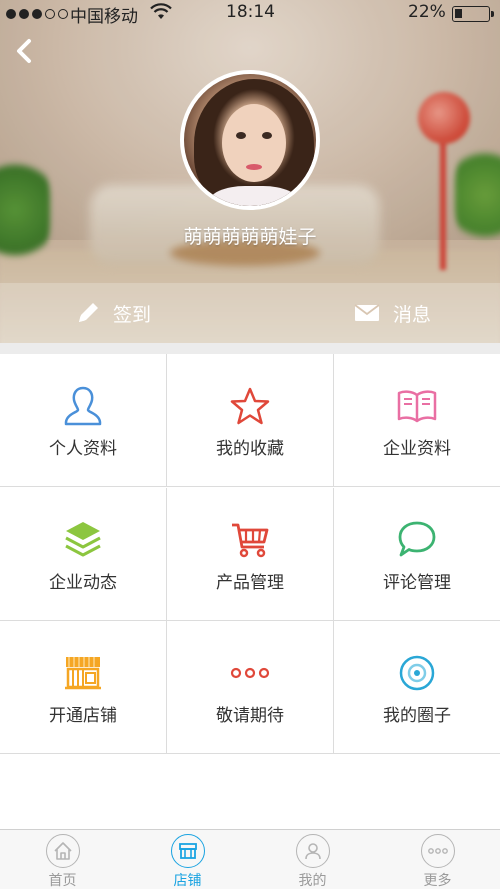 This screenshot has height=889, width=500. I want to click on status-time: 18:14, so click(250, 12).